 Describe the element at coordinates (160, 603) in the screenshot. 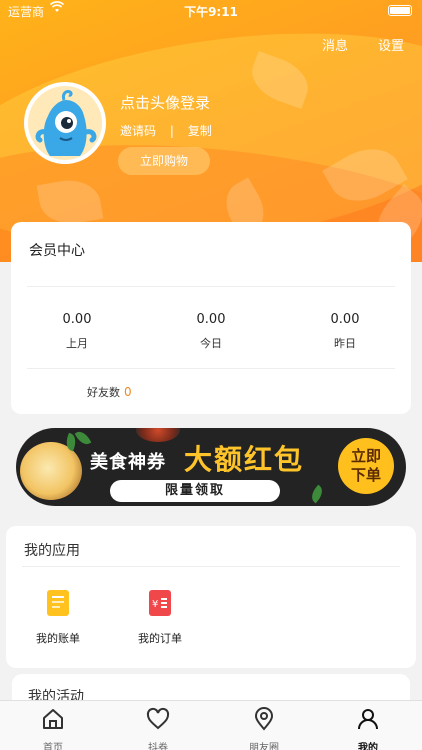

I see `order-icon: ¥` at that location.